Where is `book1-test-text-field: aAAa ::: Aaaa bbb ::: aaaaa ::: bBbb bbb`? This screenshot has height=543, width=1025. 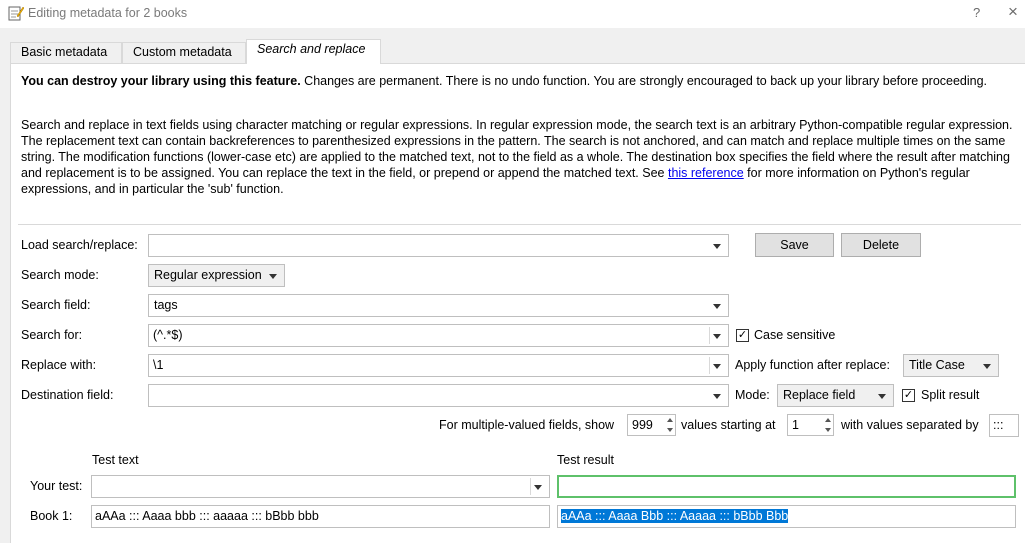 book1-test-text-field: aAAa ::: Aaaa bbb ::: aaaaa ::: bBbb bbb is located at coordinates (320, 516).